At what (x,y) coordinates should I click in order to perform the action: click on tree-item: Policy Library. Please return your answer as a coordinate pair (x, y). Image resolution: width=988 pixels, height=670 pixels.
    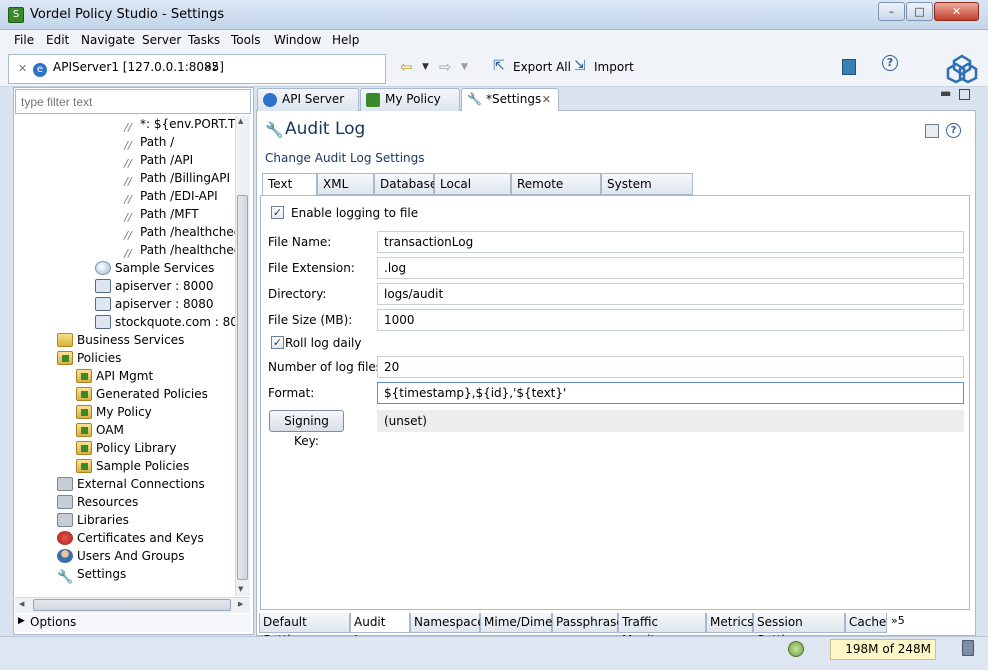
    Looking at the image, I should click on (126, 448).